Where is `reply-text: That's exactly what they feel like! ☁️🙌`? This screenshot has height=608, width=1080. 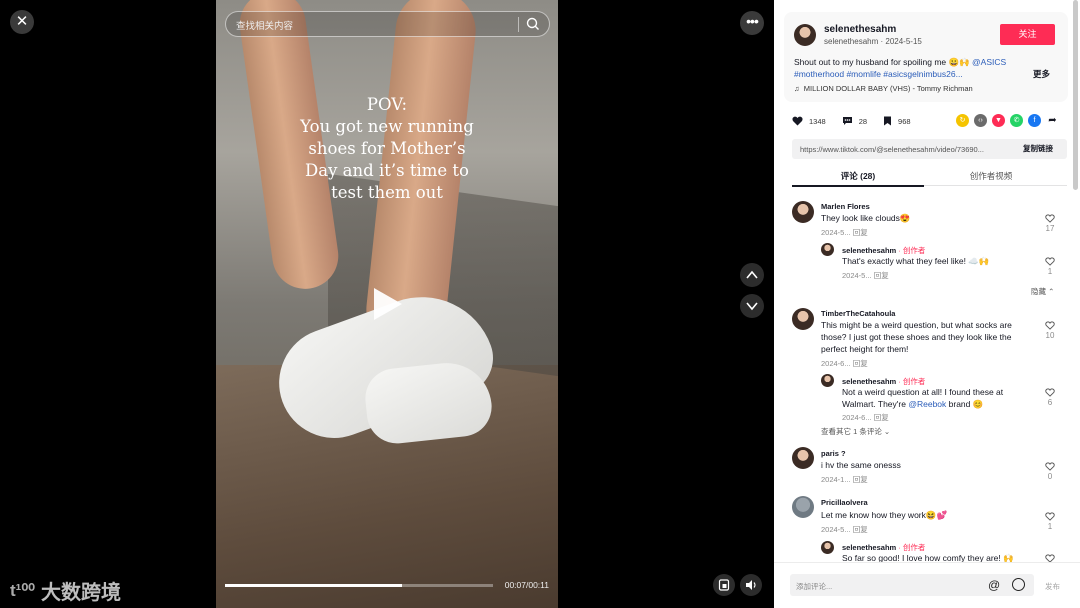
reply-text: That's exactly what they feel like! ☁️🙌 is located at coordinates (916, 261).